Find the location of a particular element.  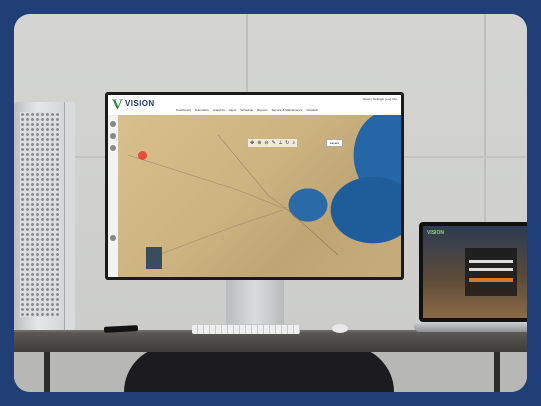

laptop-logo: VISION is located at coordinates (435, 233).